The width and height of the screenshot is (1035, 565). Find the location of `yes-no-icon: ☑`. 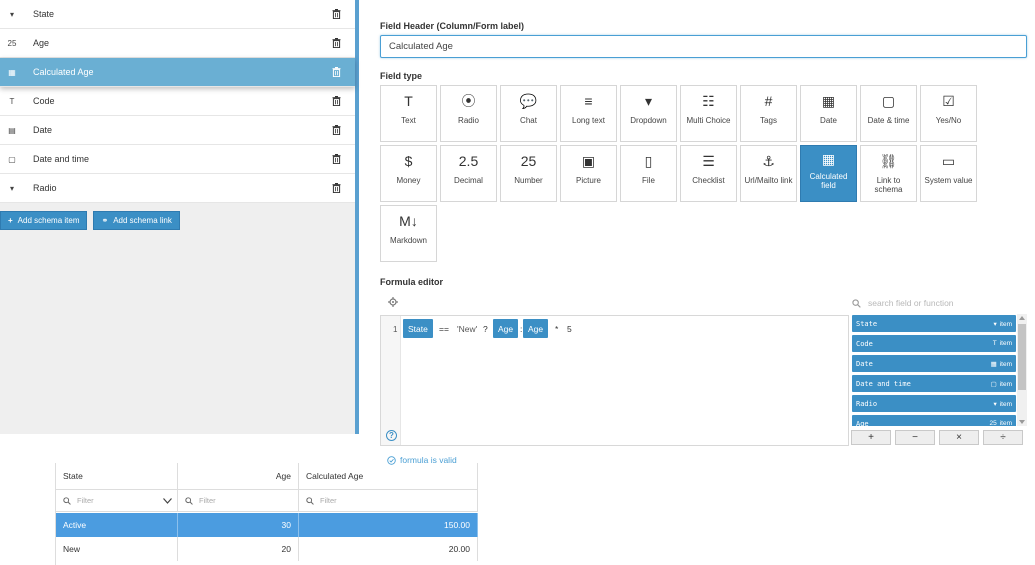

yes-no-icon: ☑ is located at coordinates (948, 100).